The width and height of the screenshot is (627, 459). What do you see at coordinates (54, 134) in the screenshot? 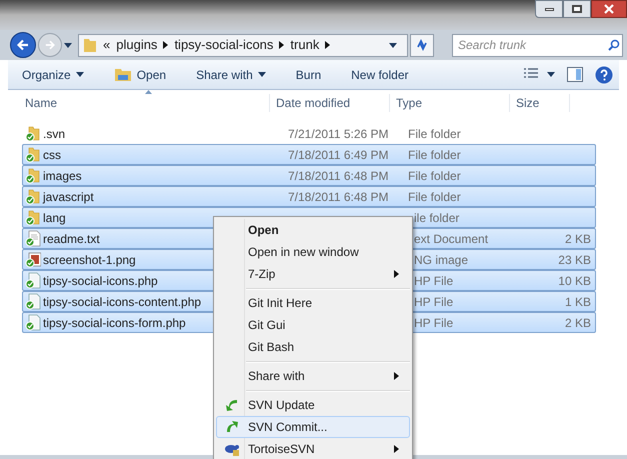
I see `file-name: .svn` at bounding box center [54, 134].